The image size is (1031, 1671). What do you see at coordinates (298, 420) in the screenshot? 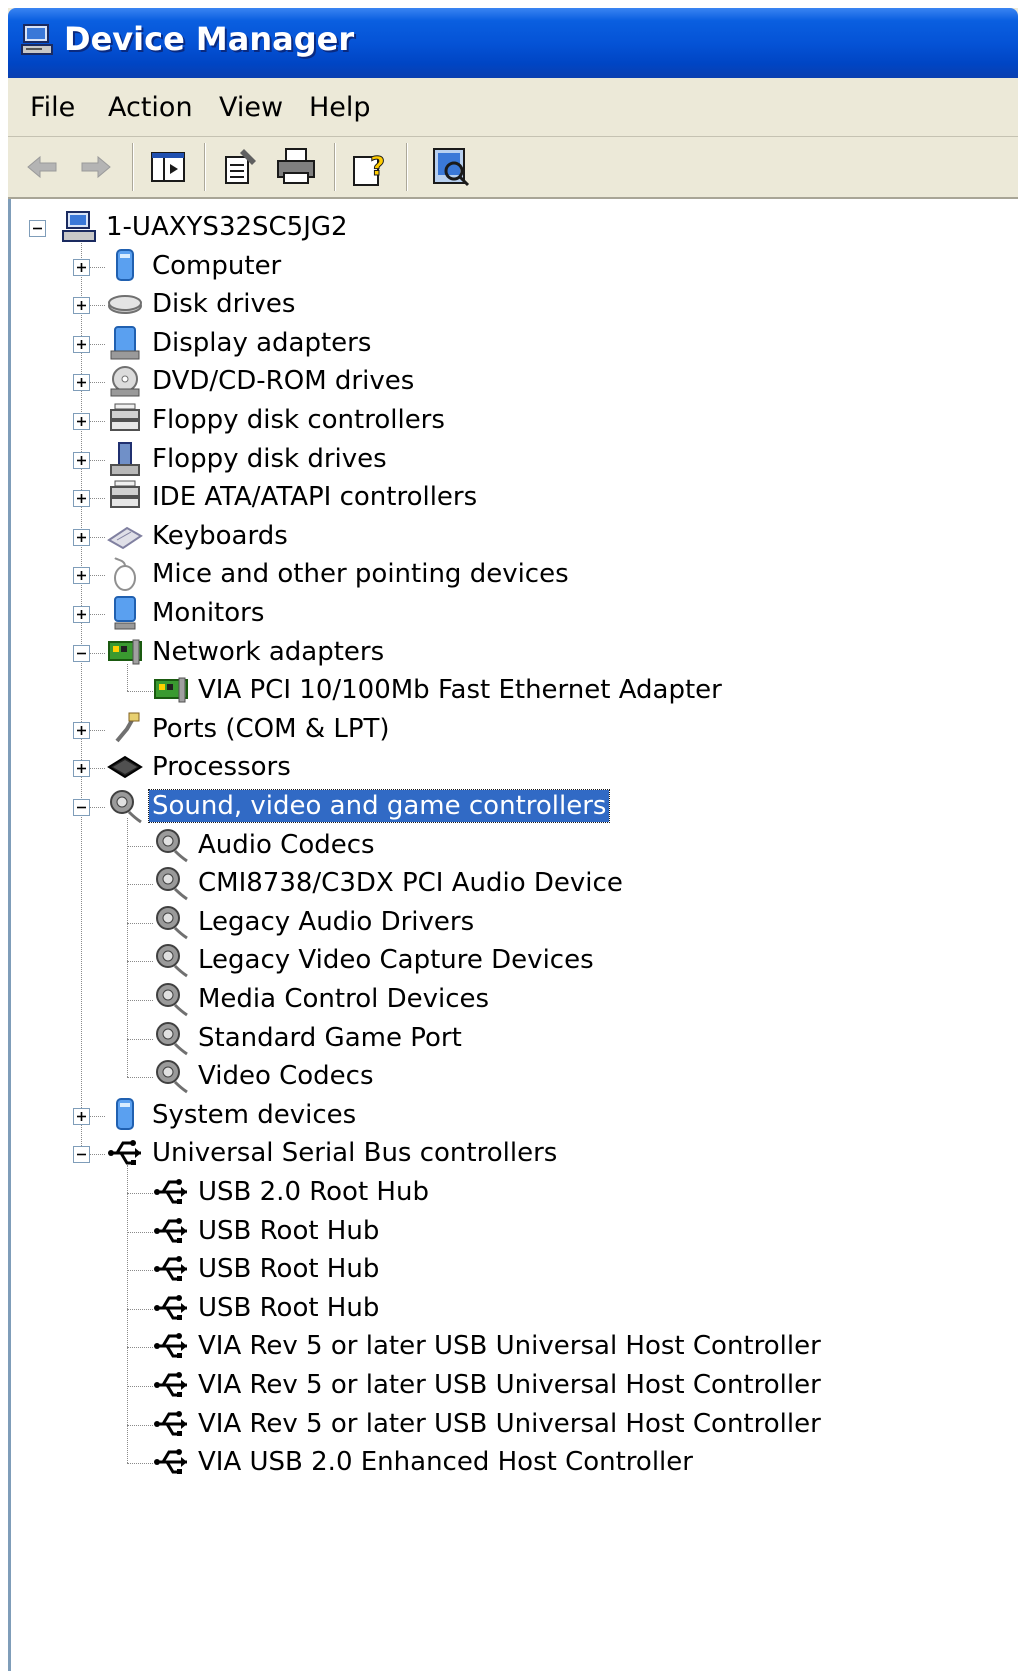
I see `node-label: Floppy disk controllers` at bounding box center [298, 420].